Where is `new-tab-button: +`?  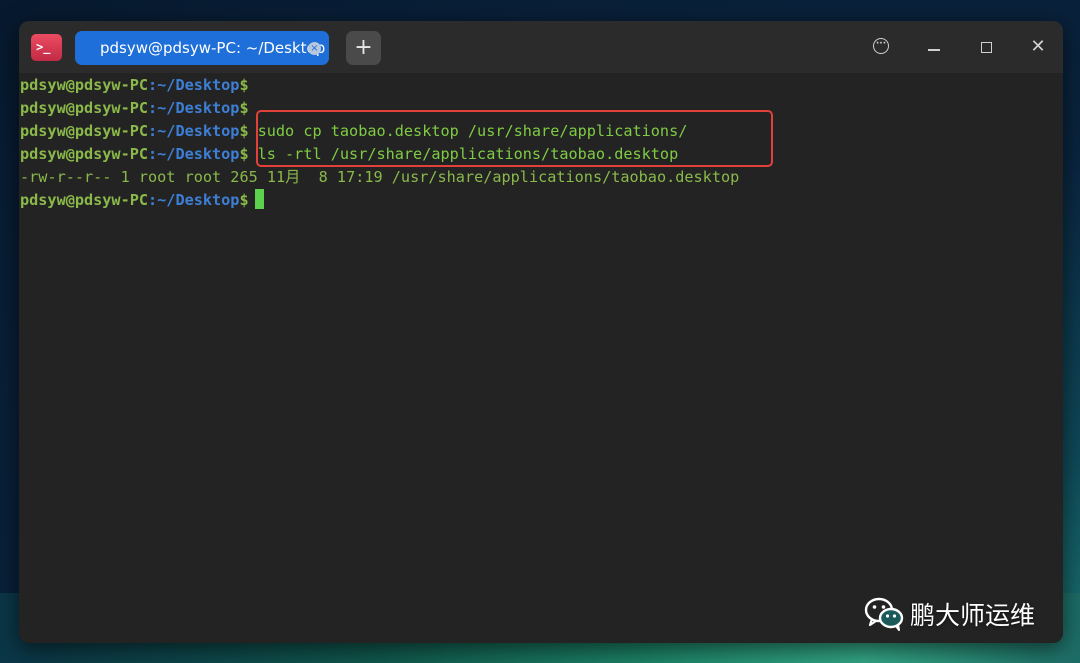 new-tab-button: + is located at coordinates (363, 48).